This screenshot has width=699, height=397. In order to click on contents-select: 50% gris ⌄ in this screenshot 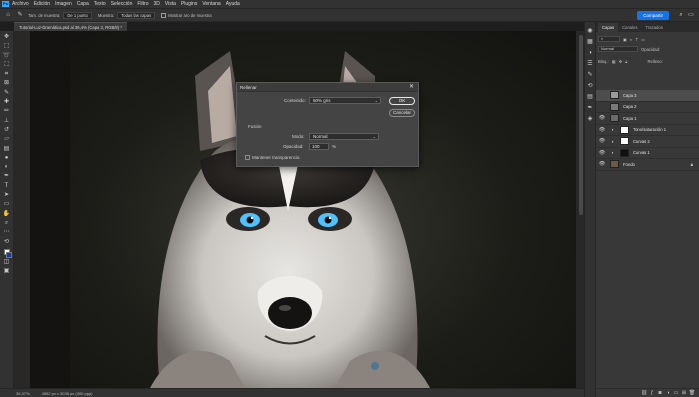, I will do `click(345, 100)`.